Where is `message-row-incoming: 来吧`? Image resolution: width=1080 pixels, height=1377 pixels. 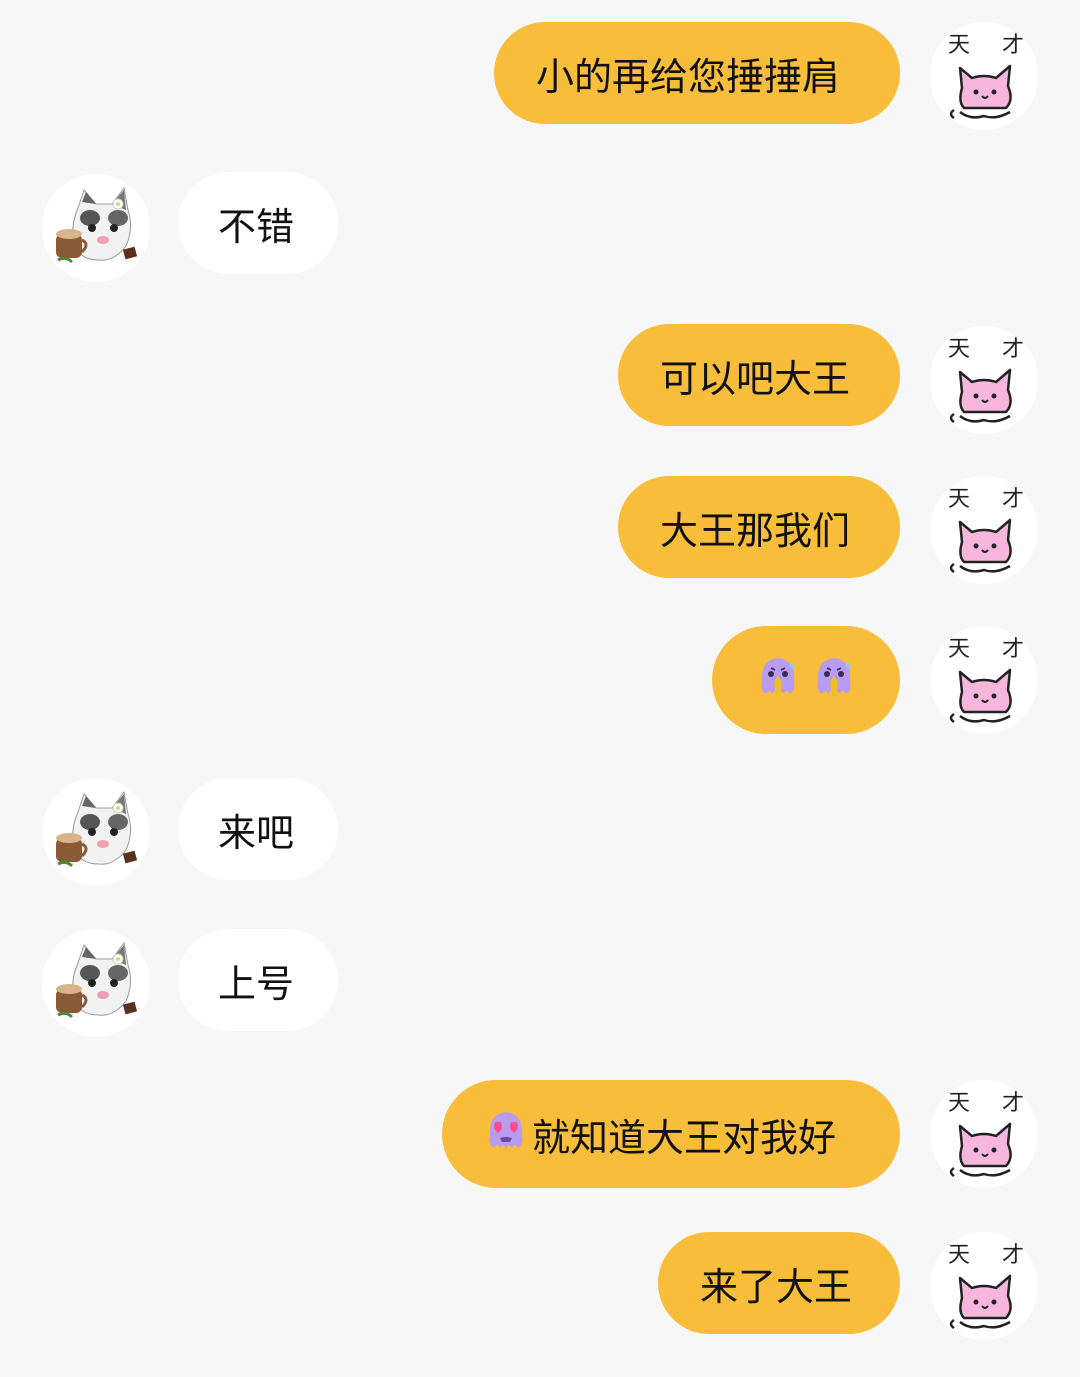 message-row-incoming: 来吧 is located at coordinates (540, 832).